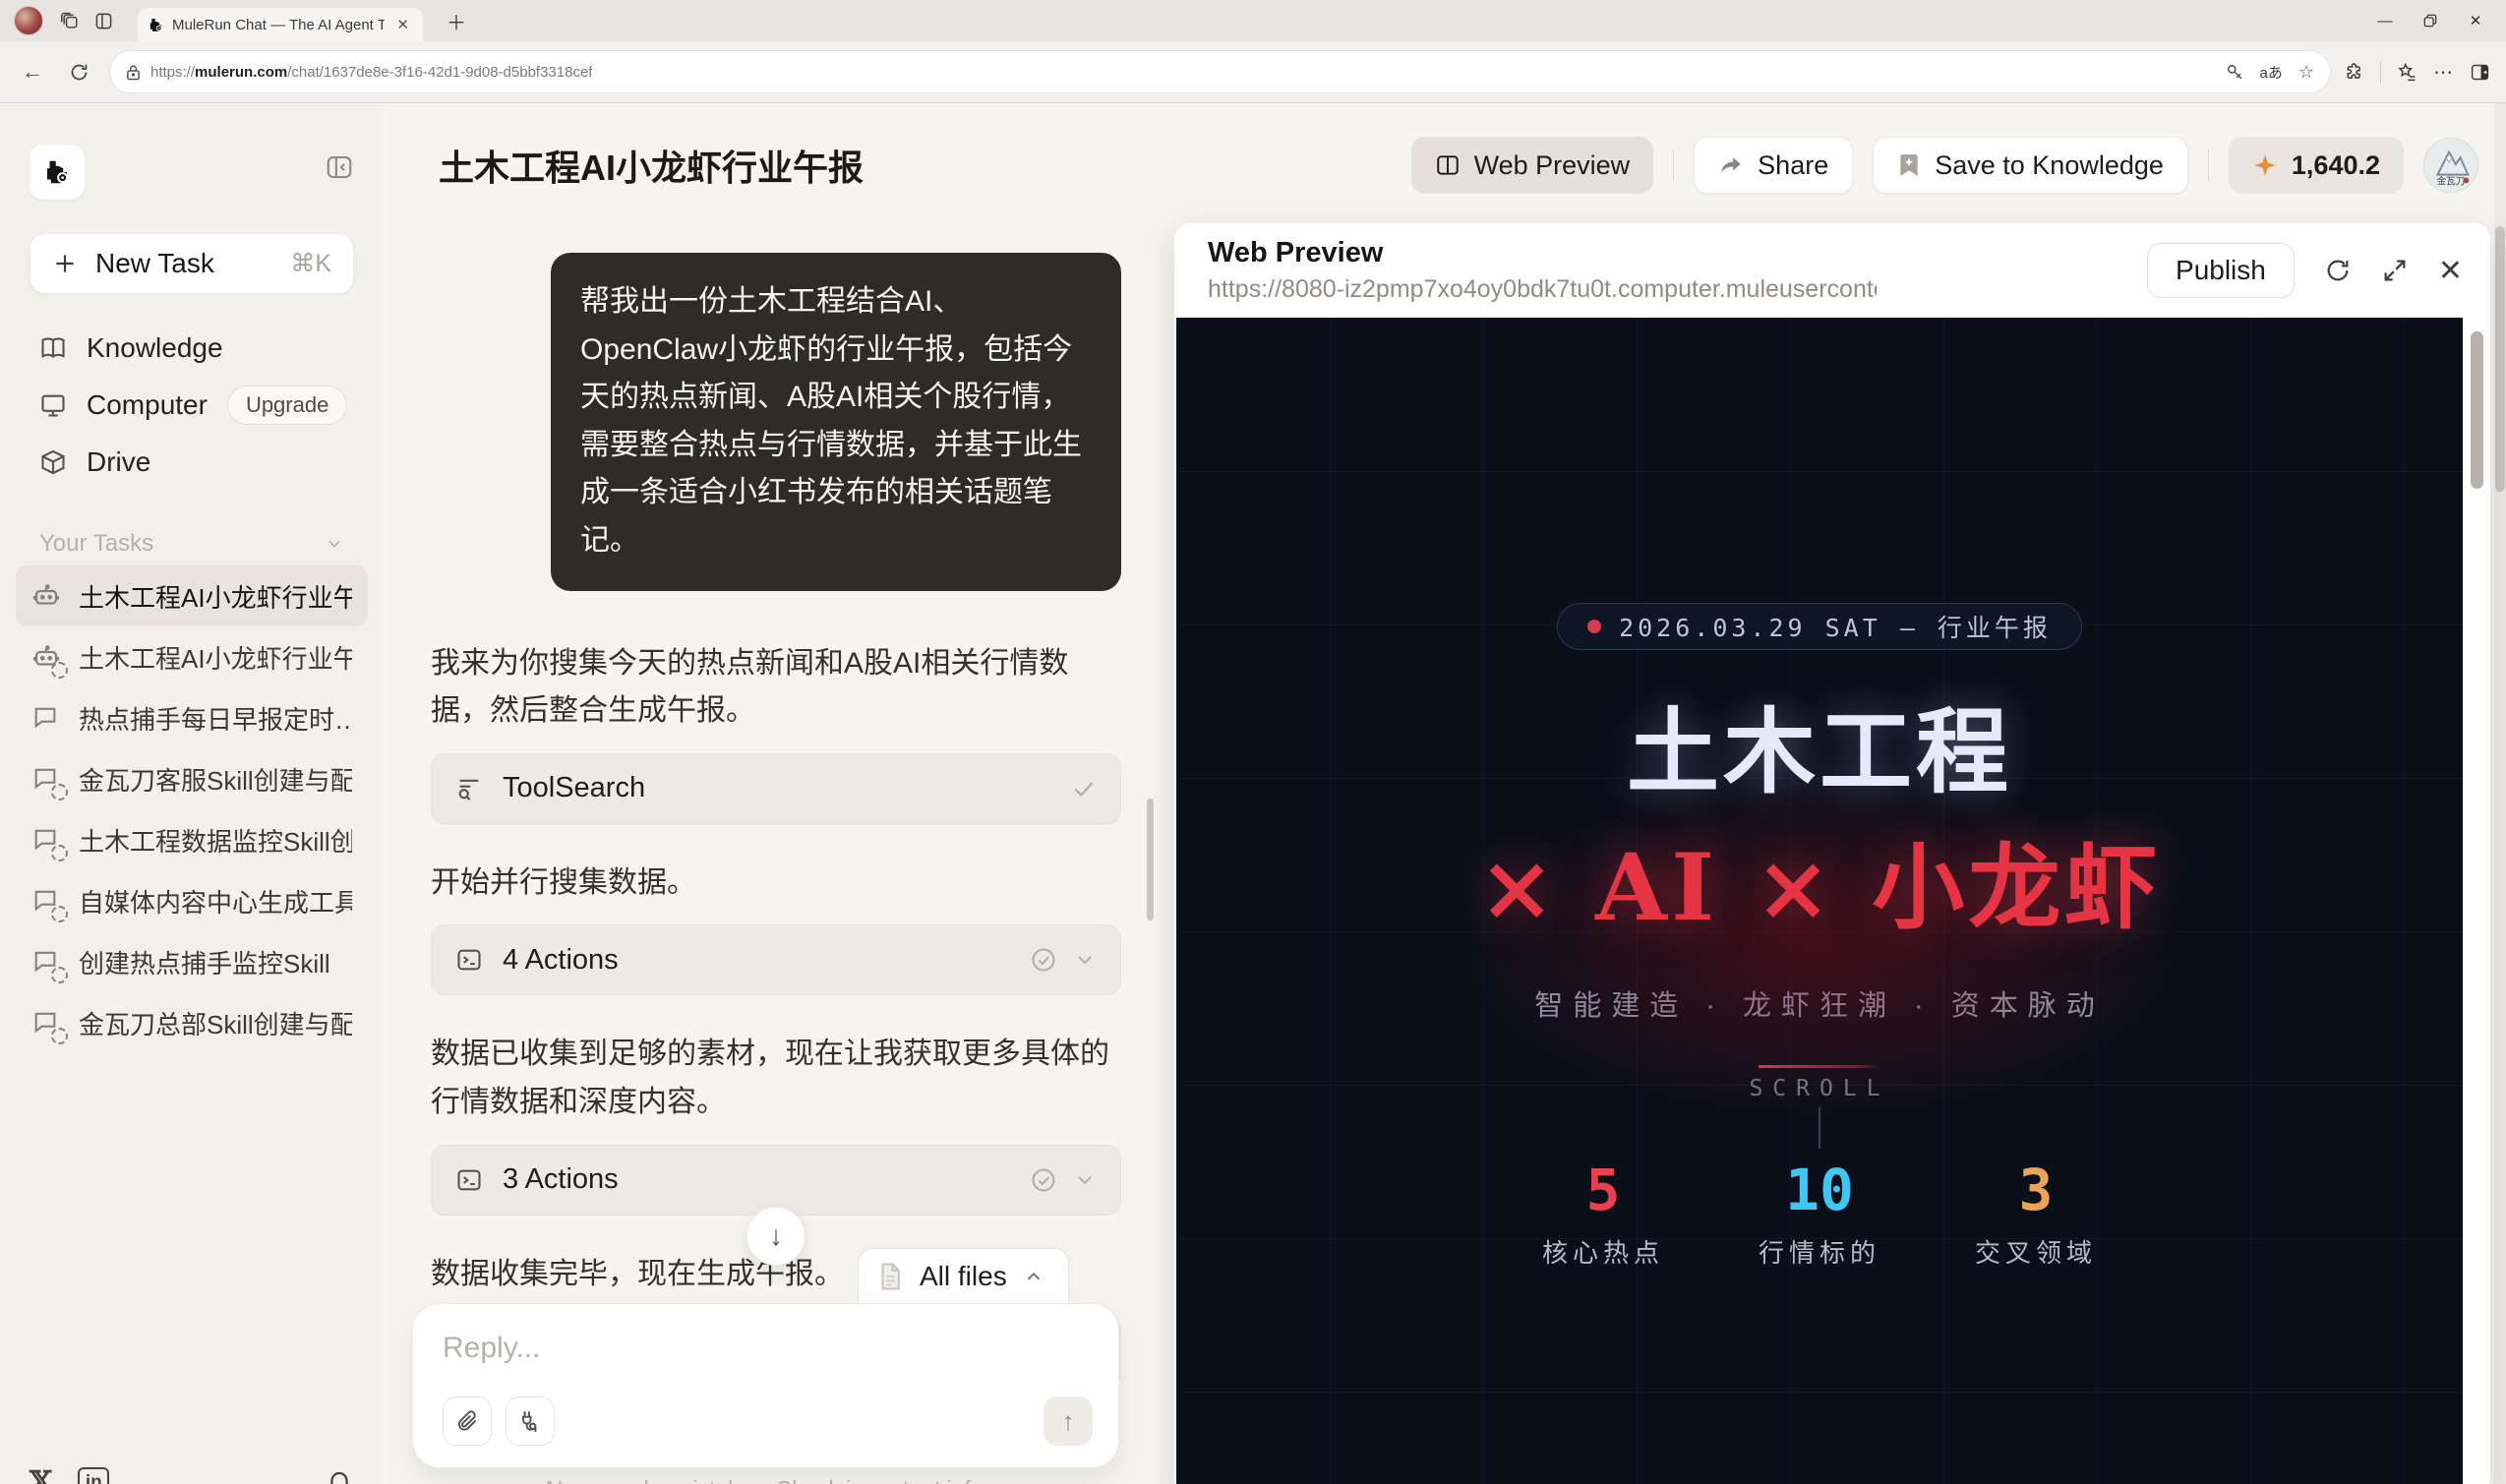  Describe the element at coordinates (1043, 960) in the screenshot. I see `check-circle-icon` at that location.